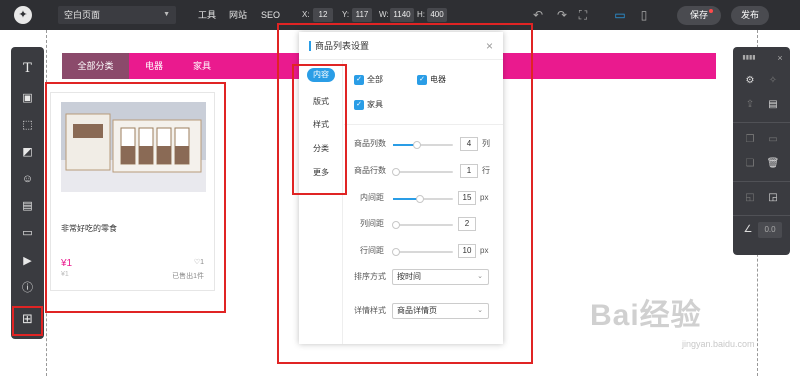 Image resolution: width=800 pixels, height=376 pixels. I want to click on drag-handle-icon: ▮▮▮▮, so click(749, 58).